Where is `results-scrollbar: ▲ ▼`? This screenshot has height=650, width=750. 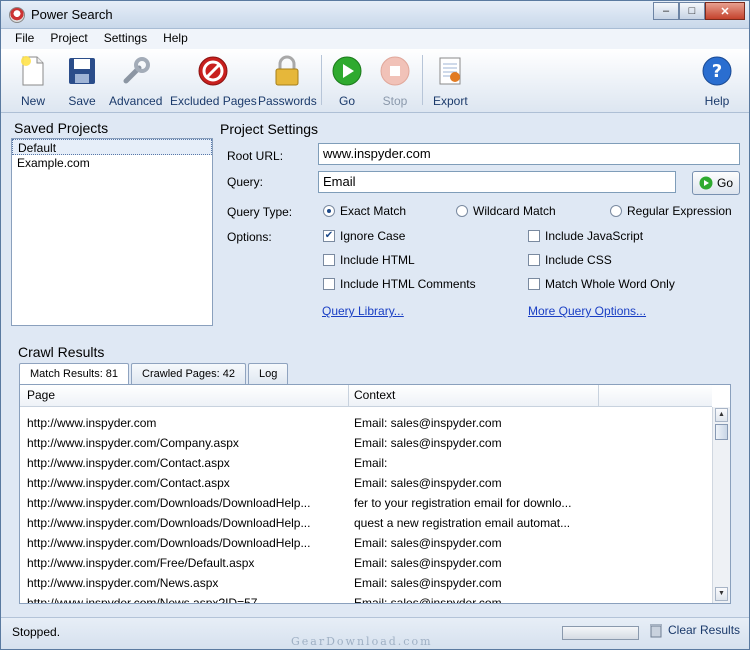
results-scrollbar: ▲ ▼ is located at coordinates (721, 505).